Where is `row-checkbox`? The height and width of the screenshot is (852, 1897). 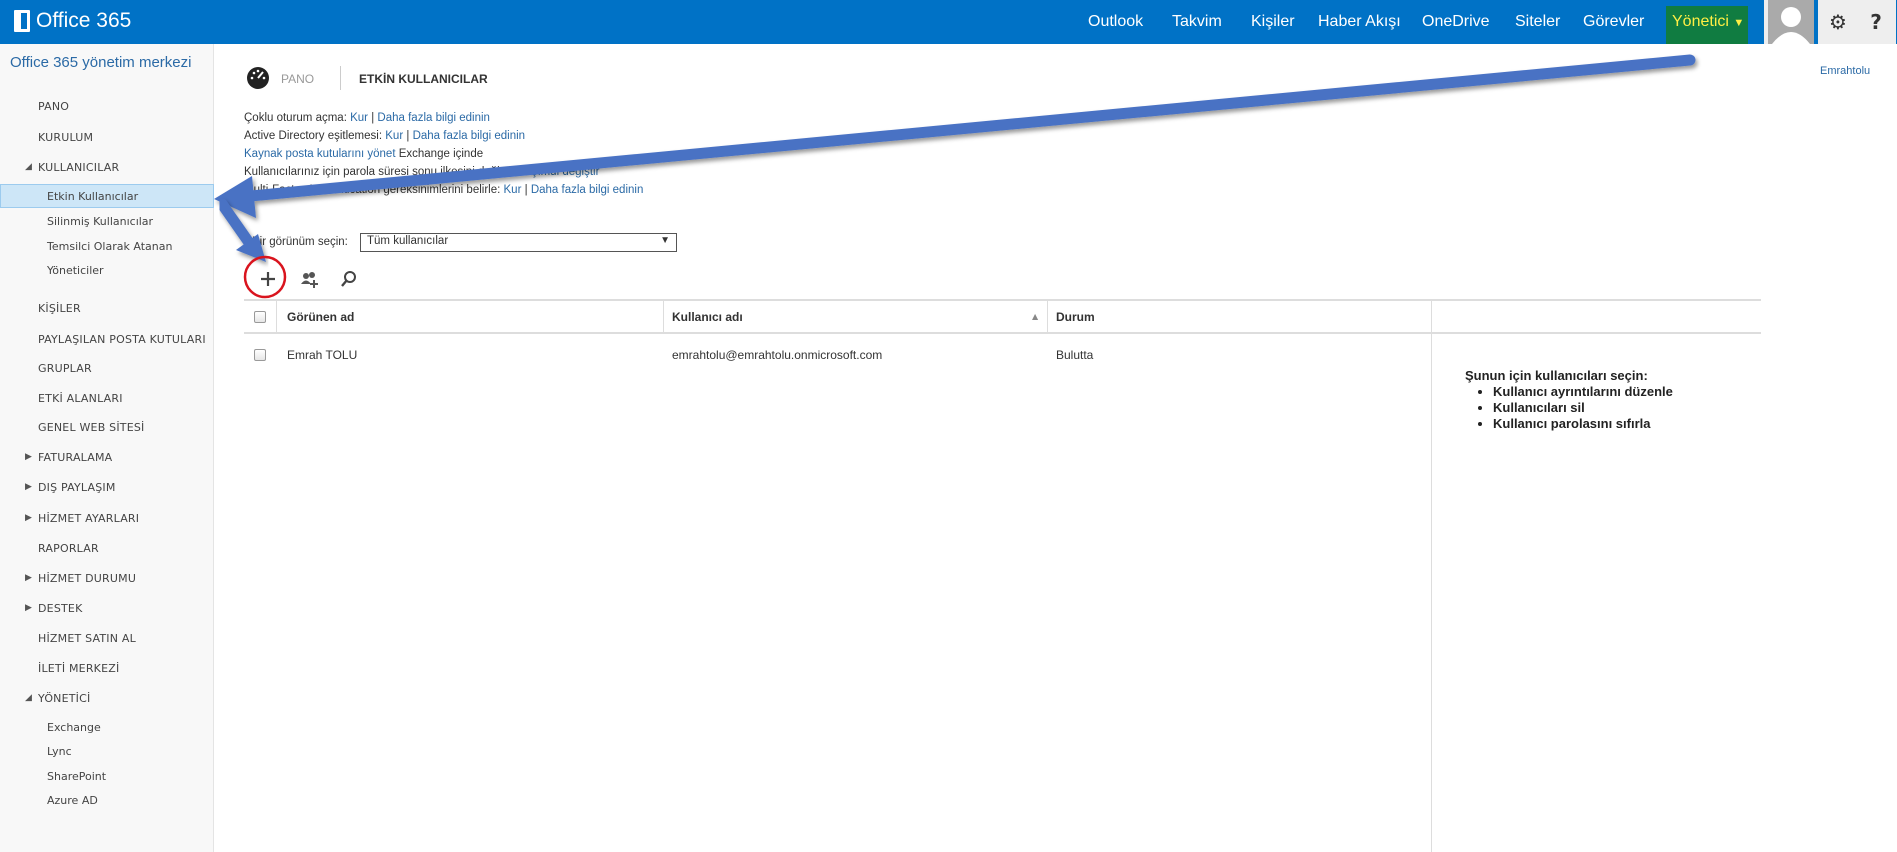 row-checkbox is located at coordinates (260, 355).